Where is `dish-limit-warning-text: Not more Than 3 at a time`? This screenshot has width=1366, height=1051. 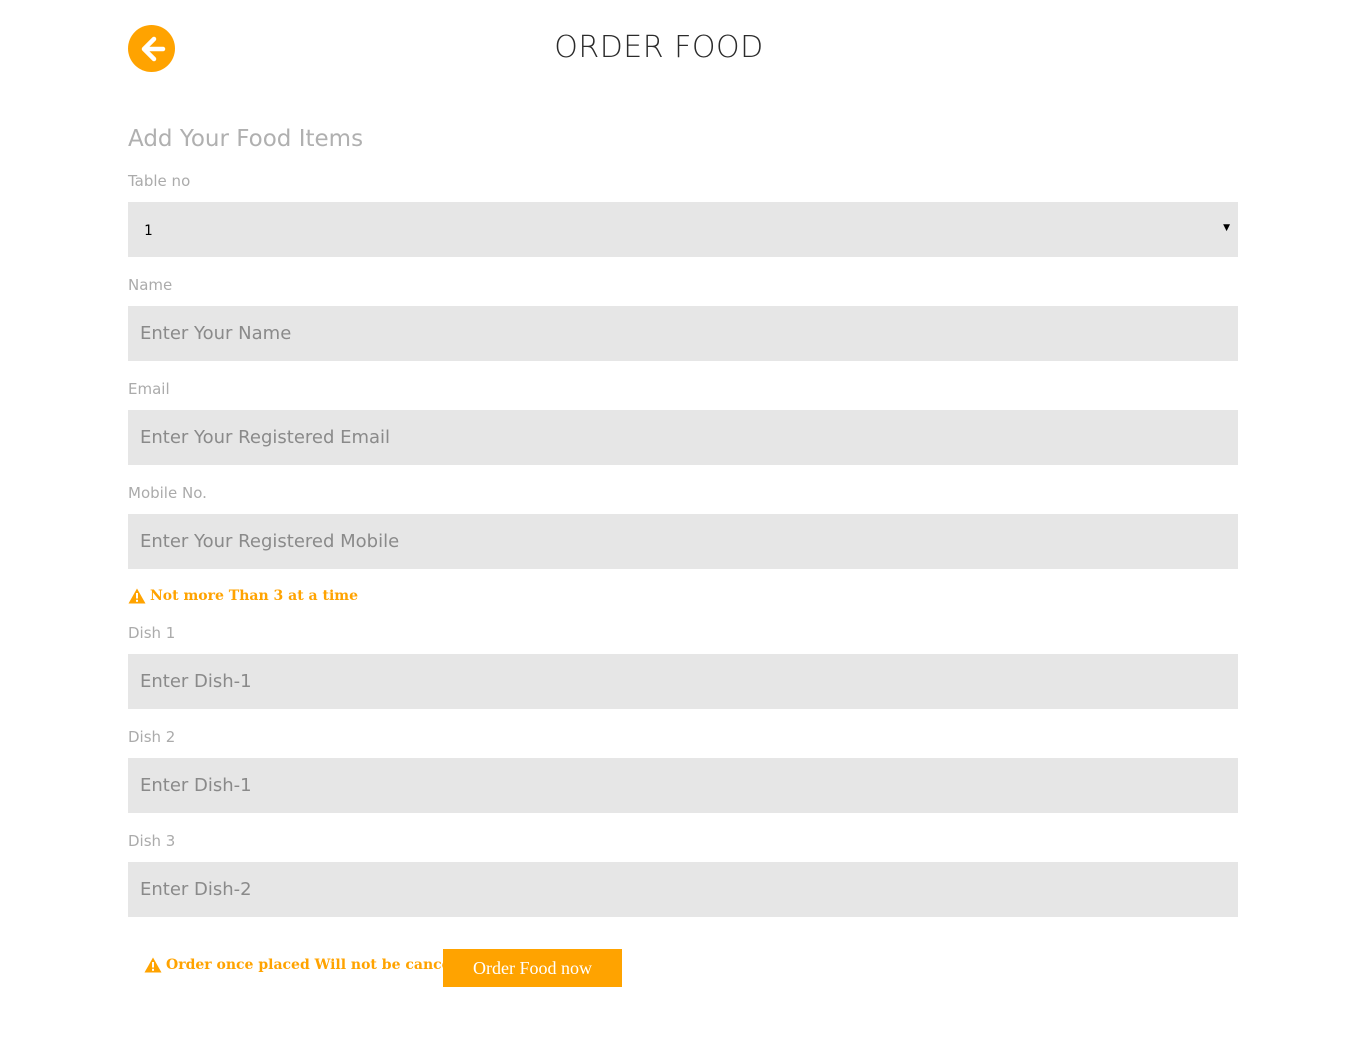
dish-limit-warning-text: Not more Than 3 at a time is located at coordinates (254, 596).